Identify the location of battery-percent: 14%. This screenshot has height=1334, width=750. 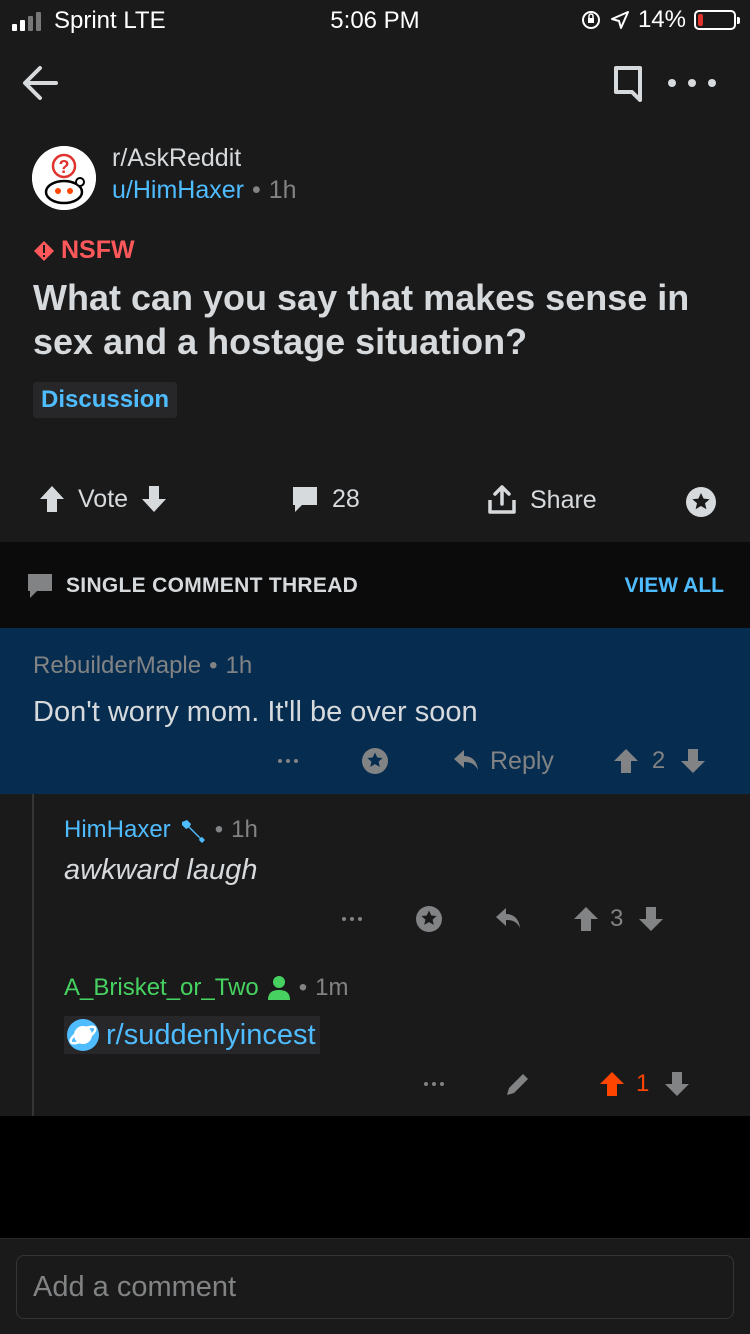
(661, 19).